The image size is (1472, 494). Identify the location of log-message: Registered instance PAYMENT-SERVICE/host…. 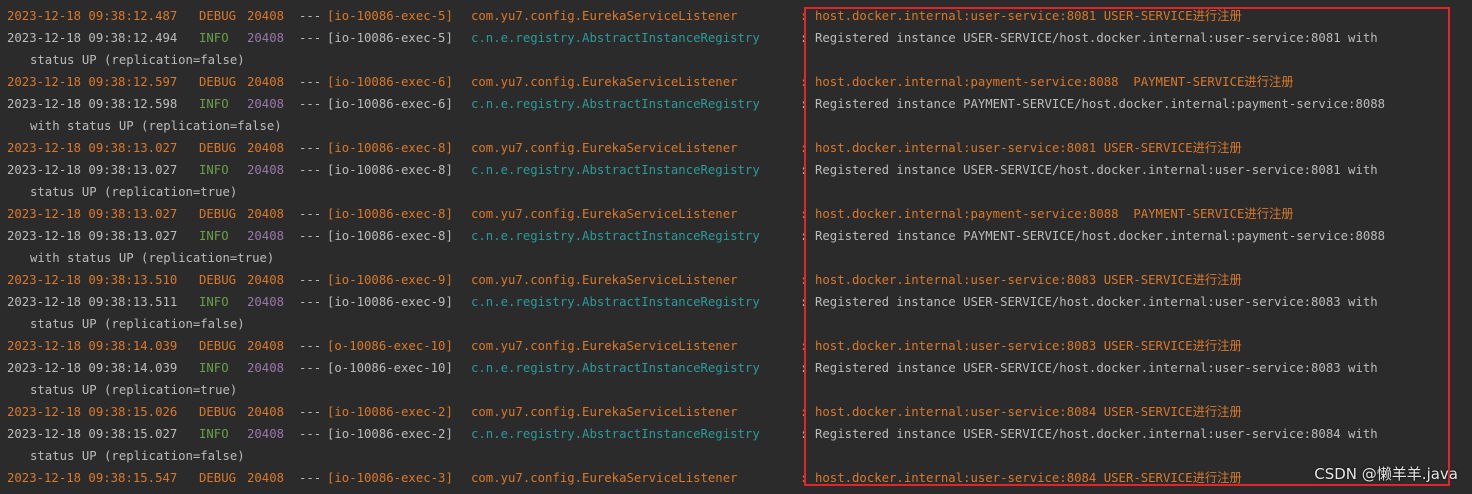
(1100, 104).